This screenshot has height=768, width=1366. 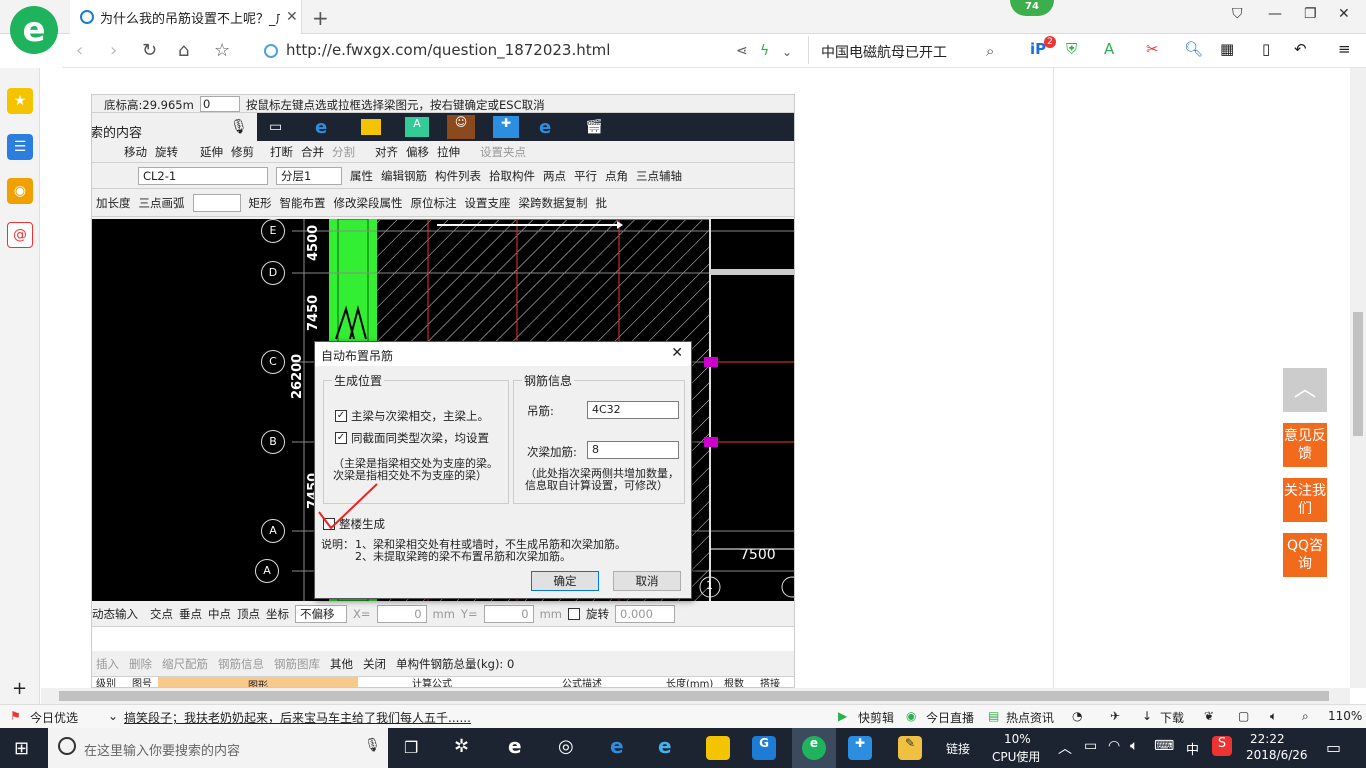 What do you see at coordinates (242, 152) in the screenshot?
I see `trim-button: 修剪` at bounding box center [242, 152].